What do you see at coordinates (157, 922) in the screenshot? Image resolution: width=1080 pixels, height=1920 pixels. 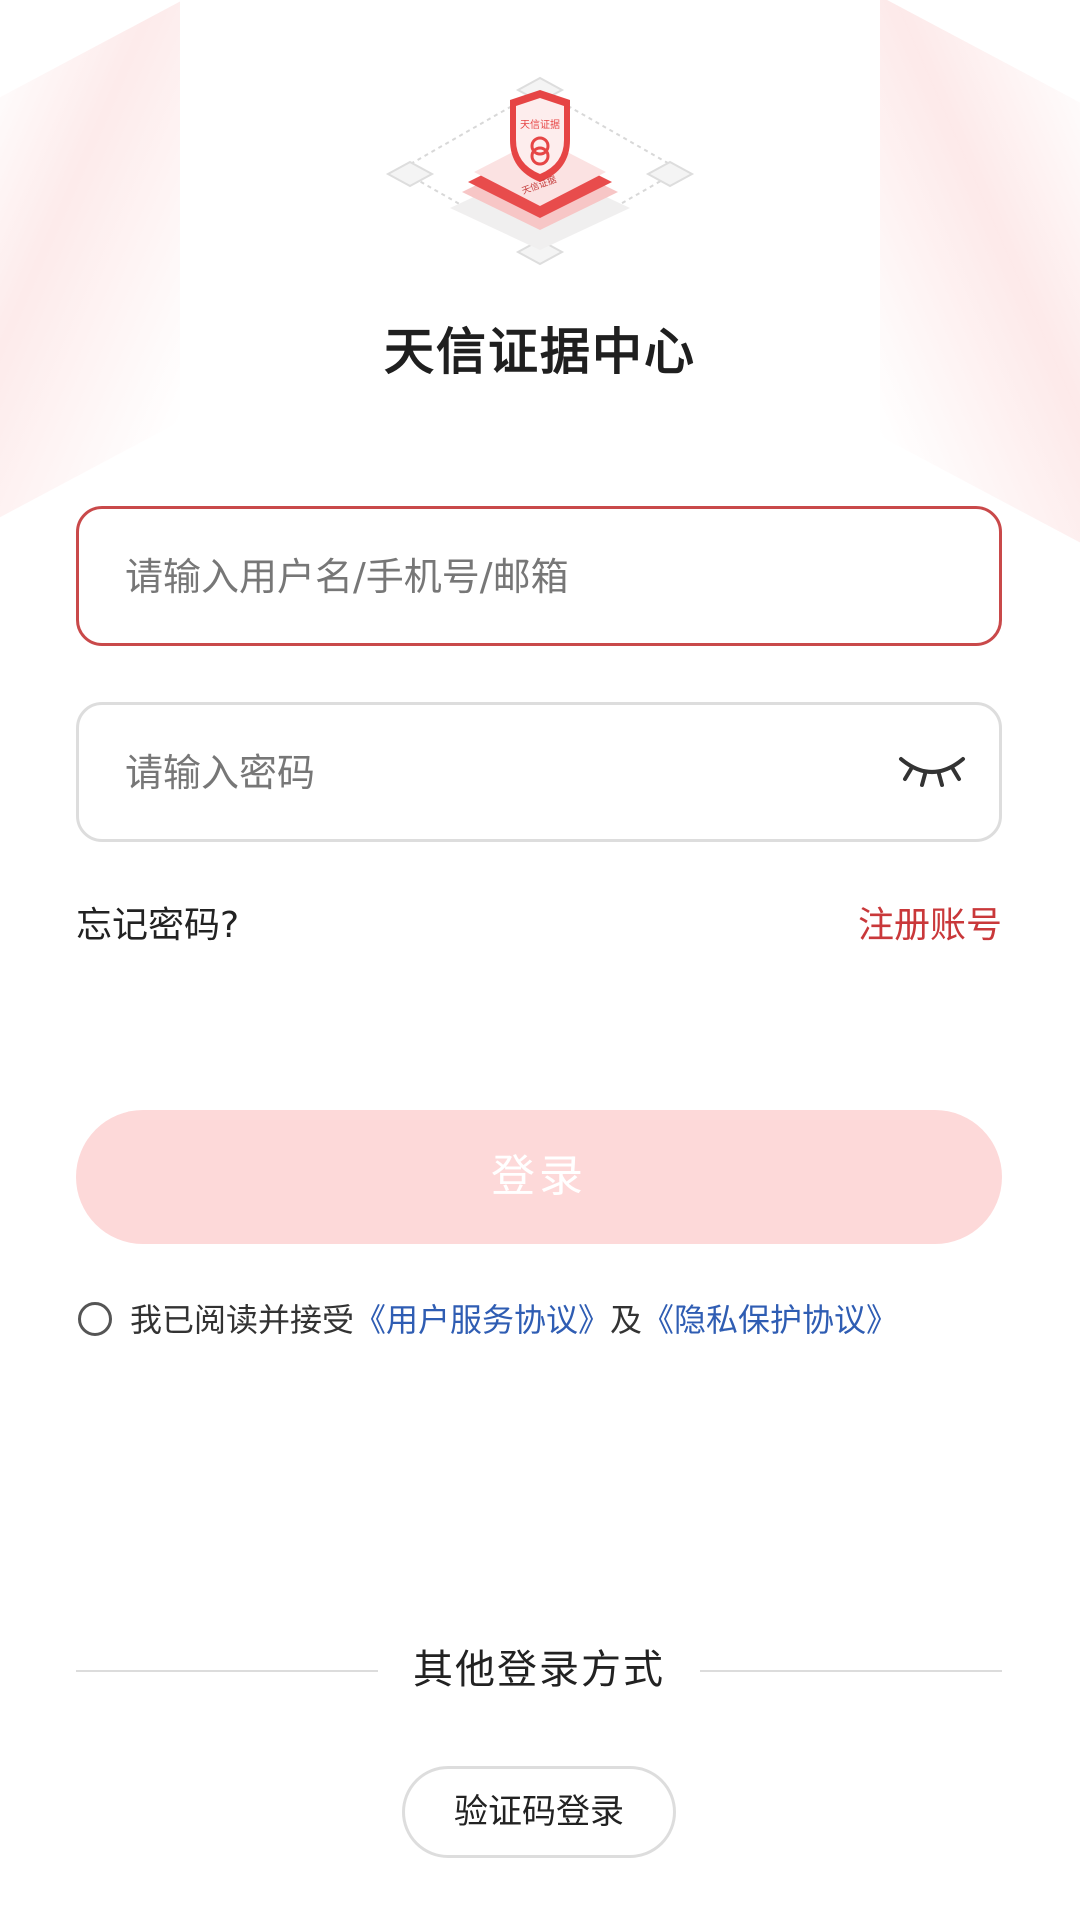 I see `forgot-password-link: 忘记密码?` at bounding box center [157, 922].